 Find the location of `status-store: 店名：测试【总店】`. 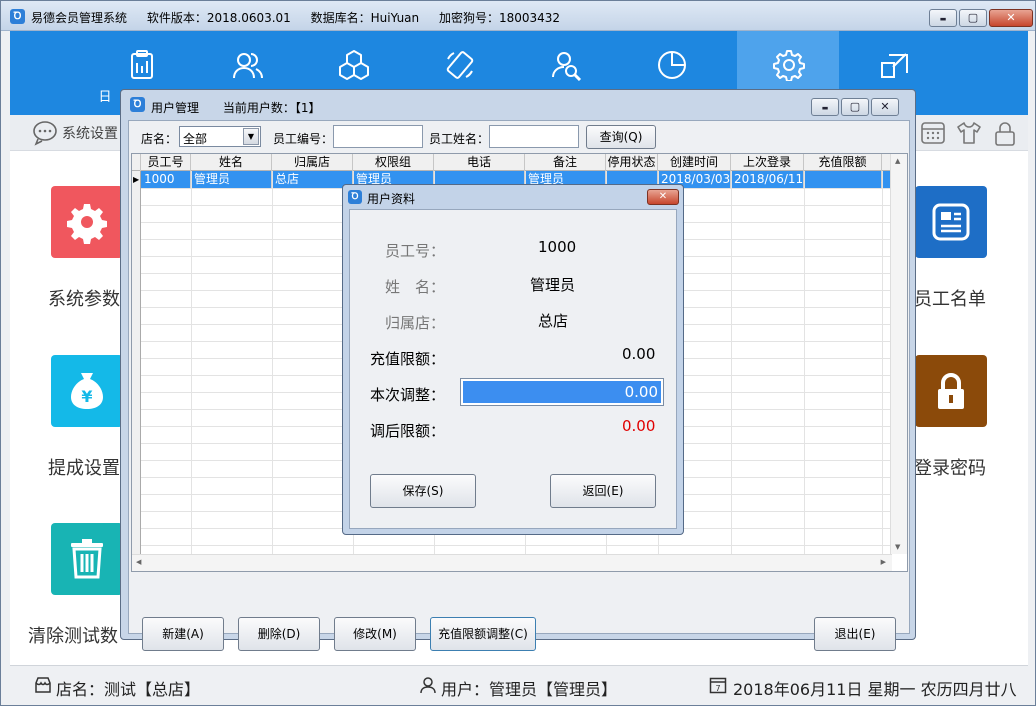

status-store: 店名：测试【总店】 is located at coordinates (128, 689).